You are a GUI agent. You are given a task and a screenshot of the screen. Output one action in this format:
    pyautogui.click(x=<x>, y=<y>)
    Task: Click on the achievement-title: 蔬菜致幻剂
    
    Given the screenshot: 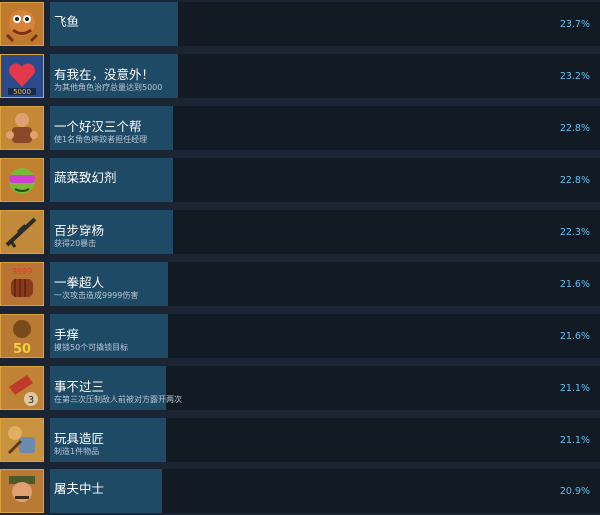 What is the action you would take?
    pyautogui.click(x=85, y=177)
    